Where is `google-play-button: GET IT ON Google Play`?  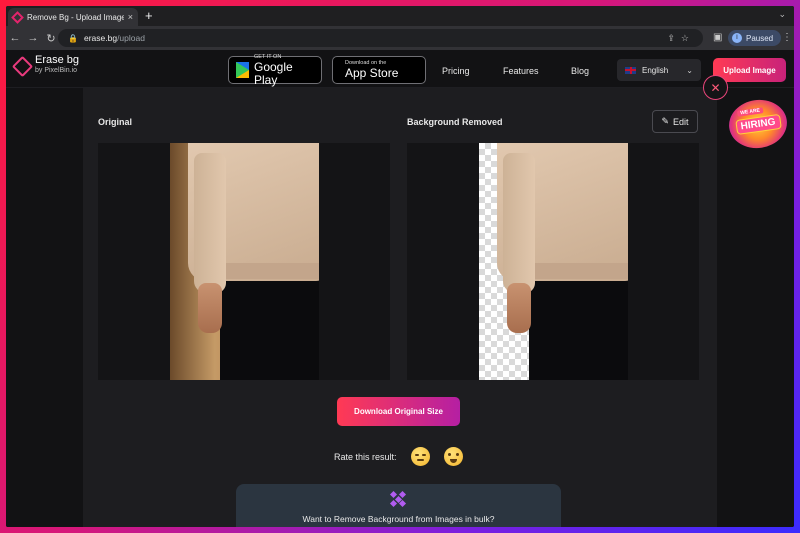
google-play-button: GET IT ON Google Play is located at coordinates (275, 70).